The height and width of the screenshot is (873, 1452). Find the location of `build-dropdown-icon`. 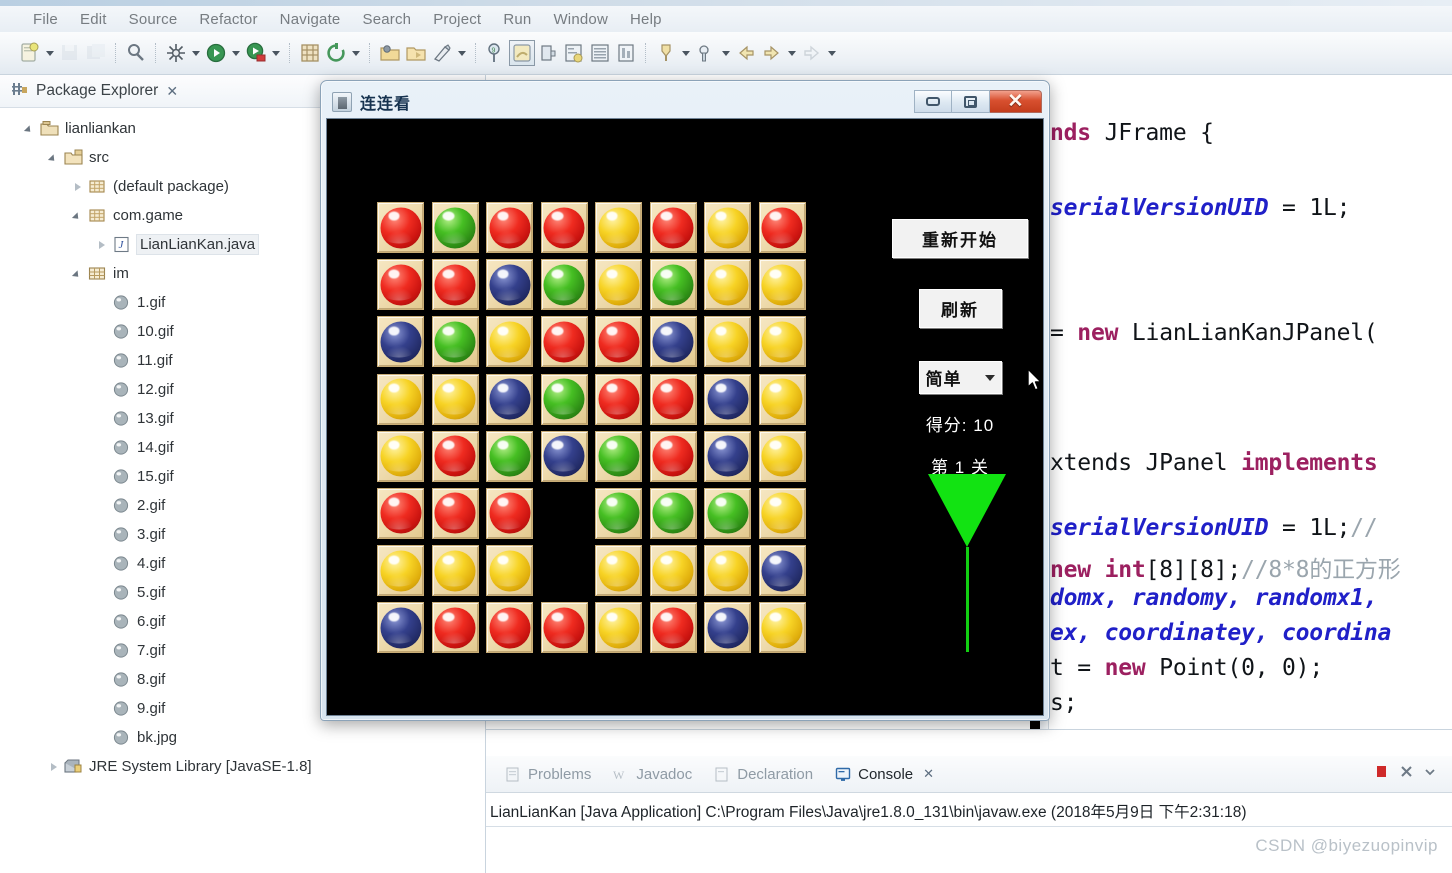

build-dropdown-icon is located at coordinates (196, 53).